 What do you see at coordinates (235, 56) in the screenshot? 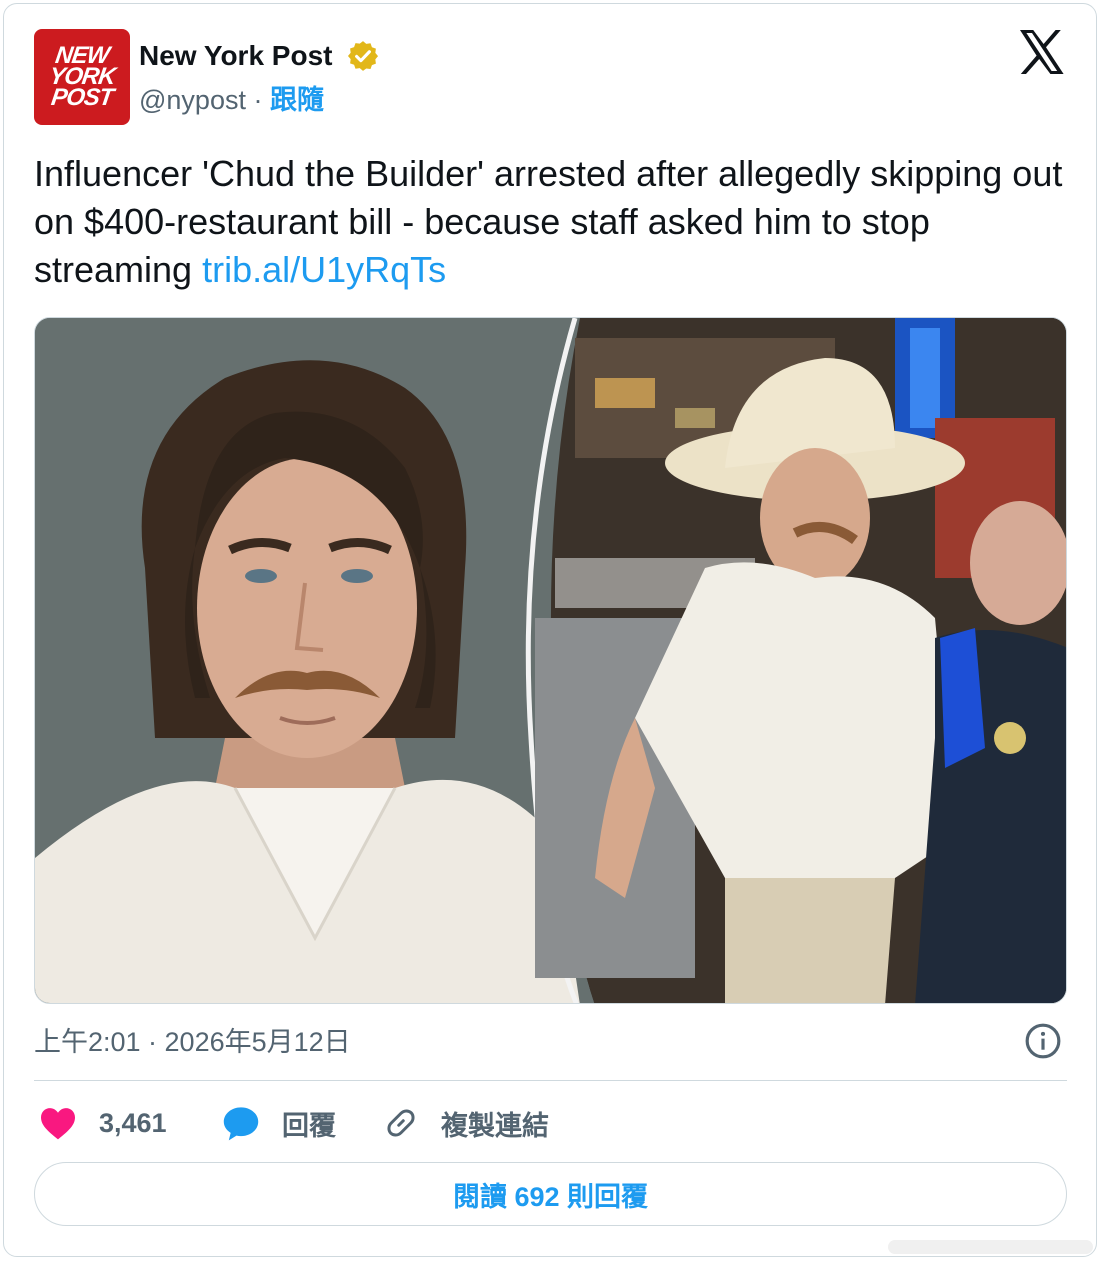
I see `display-name: New York Post` at bounding box center [235, 56].